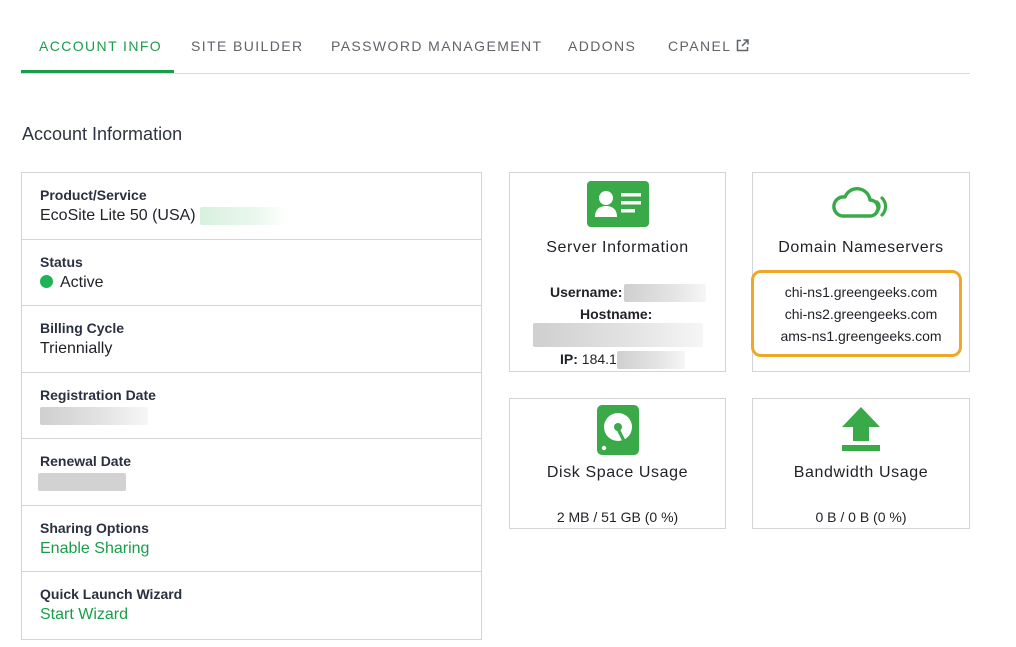 This screenshot has width=1016, height=647. I want to click on redacted-renewal-date, so click(82, 482).